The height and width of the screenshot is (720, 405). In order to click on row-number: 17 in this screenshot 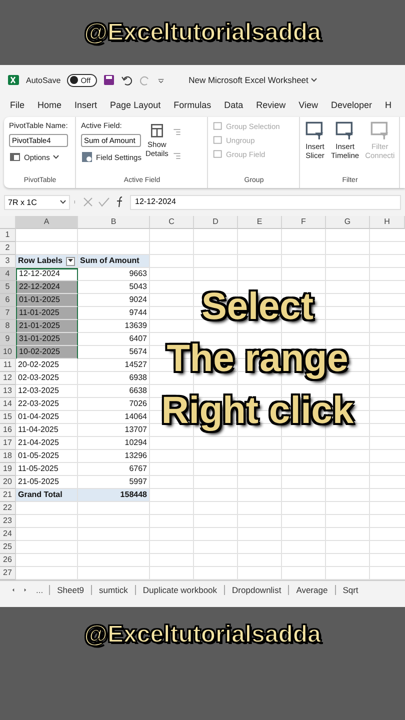, I will do `click(8, 443)`.